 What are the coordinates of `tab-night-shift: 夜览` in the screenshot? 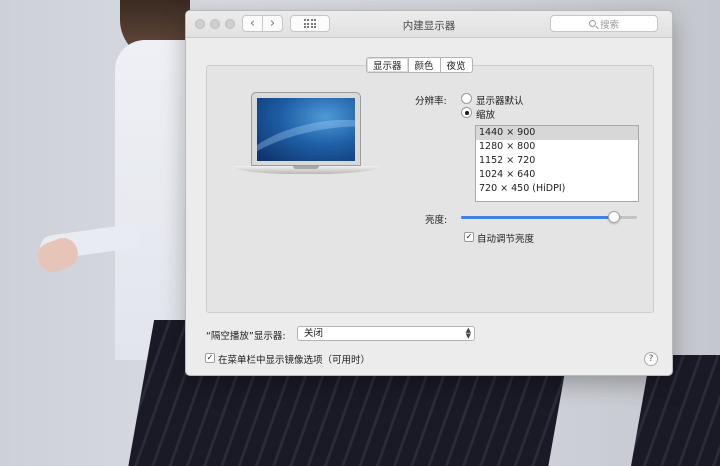 It's located at (456, 65).